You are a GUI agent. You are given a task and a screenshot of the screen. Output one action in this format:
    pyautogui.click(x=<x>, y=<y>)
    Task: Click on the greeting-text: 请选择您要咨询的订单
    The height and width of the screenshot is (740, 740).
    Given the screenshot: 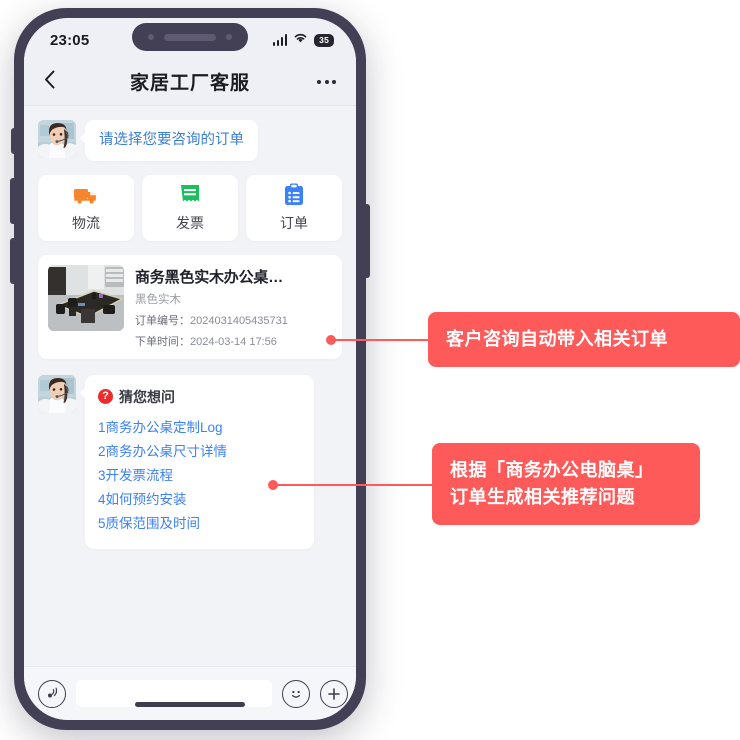 What is the action you would take?
    pyautogui.click(x=171, y=140)
    